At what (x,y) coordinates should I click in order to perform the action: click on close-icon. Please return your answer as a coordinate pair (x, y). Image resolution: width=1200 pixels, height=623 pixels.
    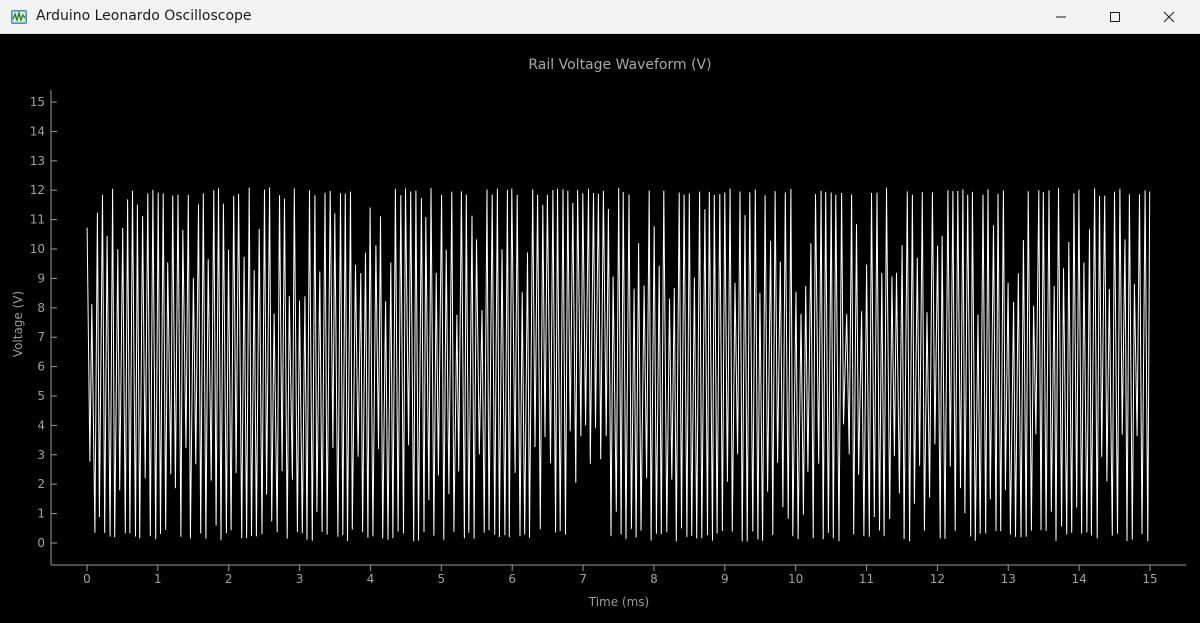
    Looking at the image, I should click on (1169, 16).